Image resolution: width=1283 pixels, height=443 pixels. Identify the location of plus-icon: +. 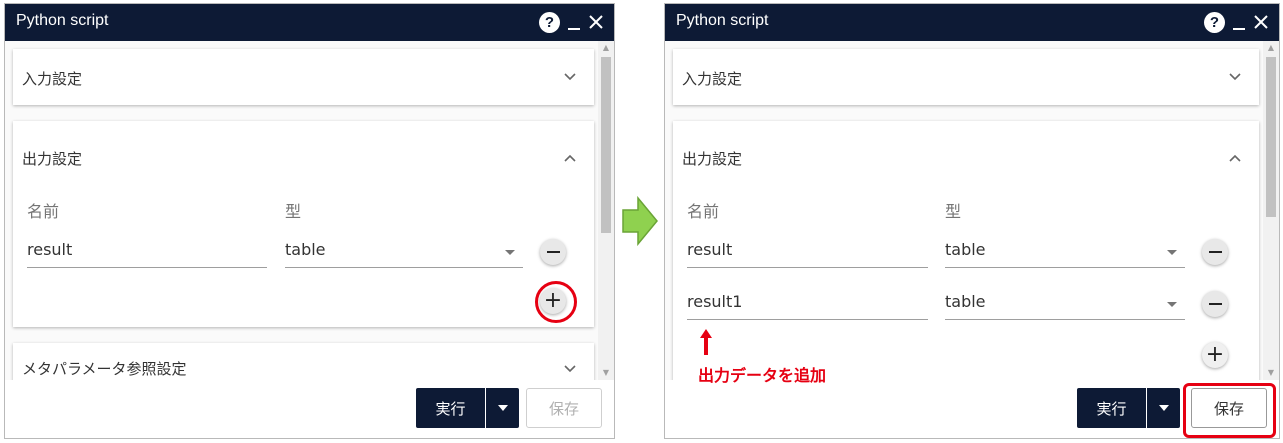
(1215, 354).